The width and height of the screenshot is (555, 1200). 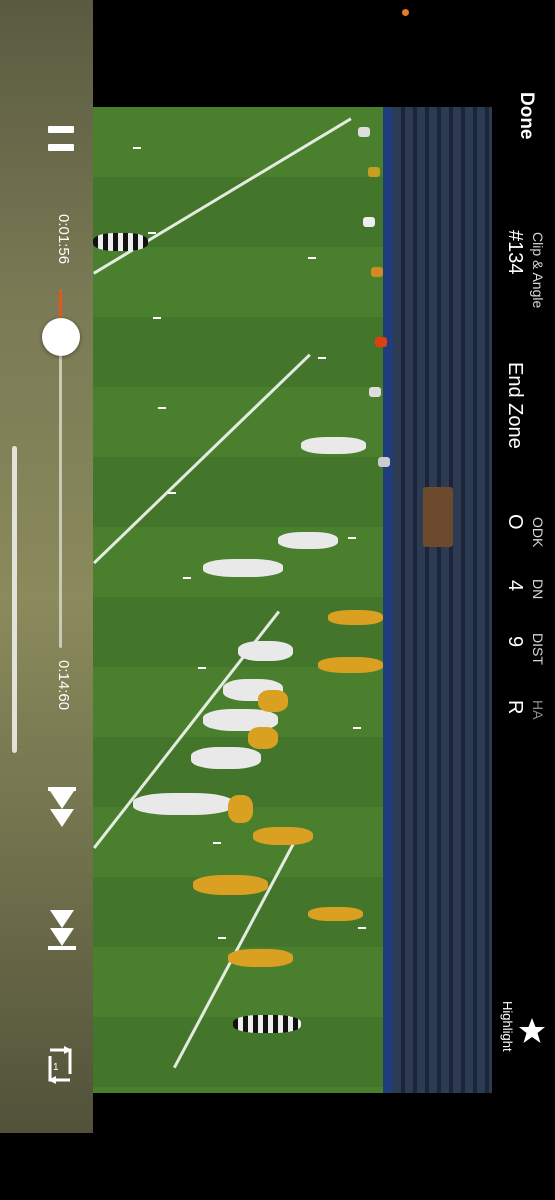 I want to click on info-panel, so click(x=523, y=566).